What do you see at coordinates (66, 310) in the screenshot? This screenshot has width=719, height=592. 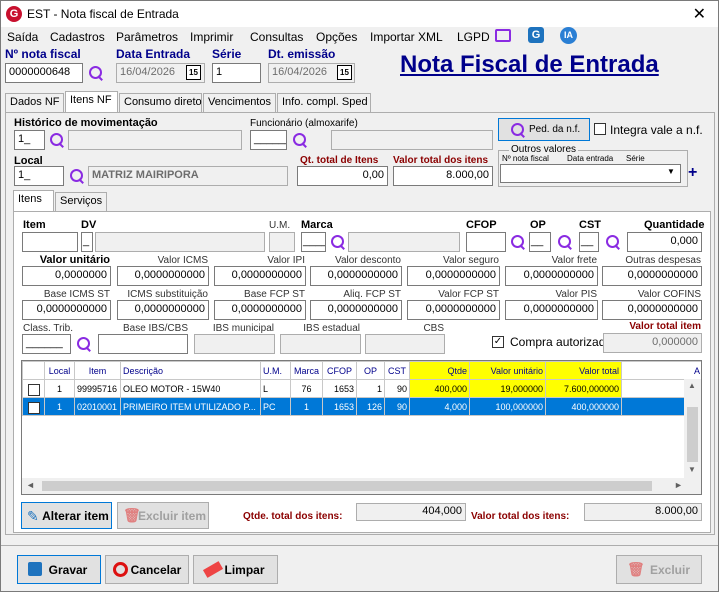 I see `base-icms-st-input: 0,0000000000` at bounding box center [66, 310].